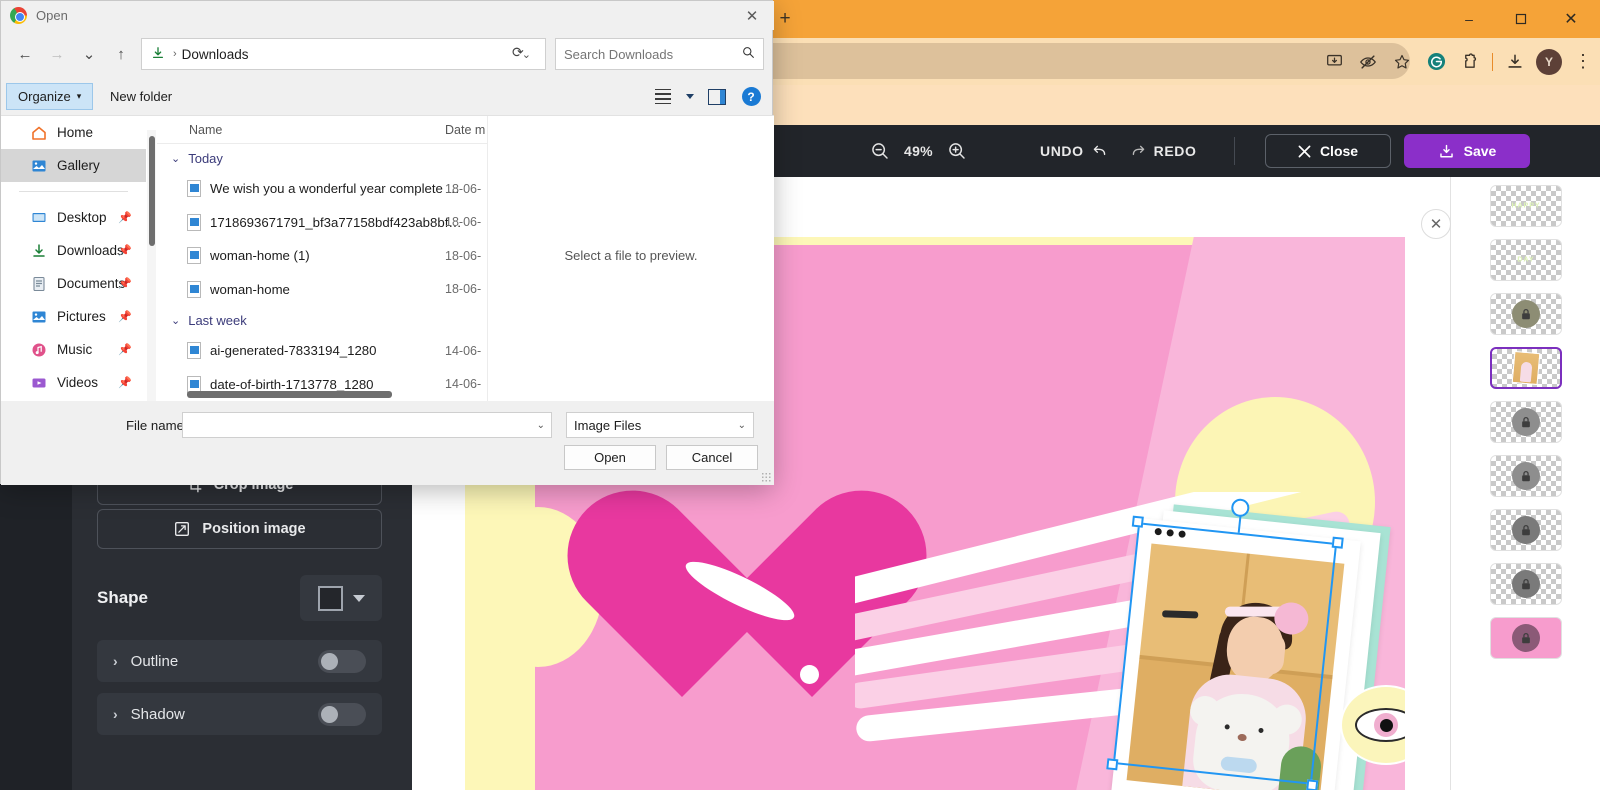  I want to click on sidebar-item-pictures: Pictures 📌, so click(73, 316).